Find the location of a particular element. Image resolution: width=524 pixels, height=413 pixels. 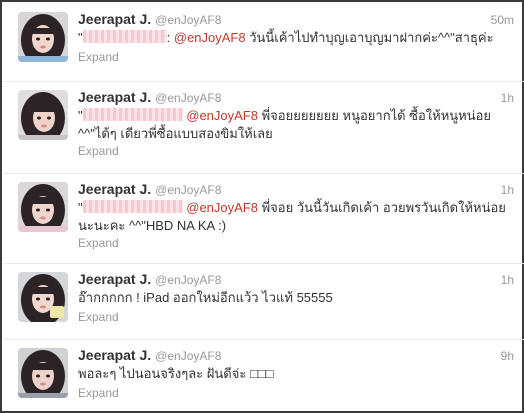

mention-suffix: : is located at coordinates (168, 37).